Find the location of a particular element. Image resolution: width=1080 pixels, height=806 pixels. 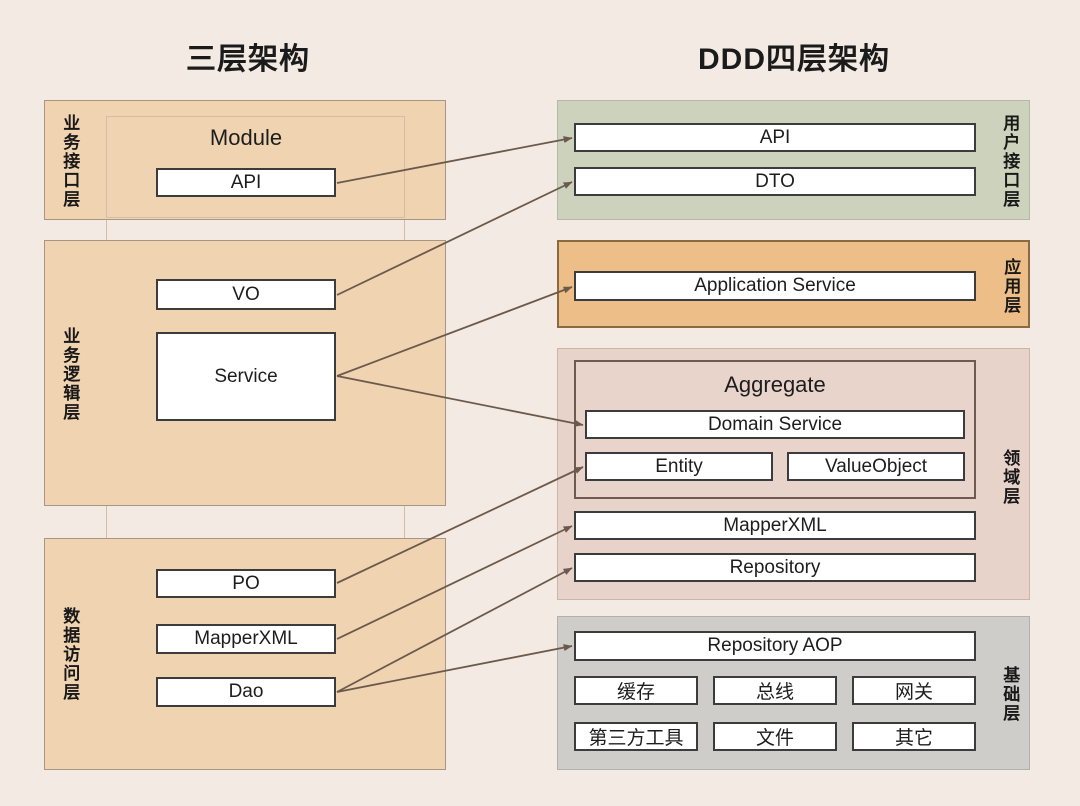

left-item-mapperxml: MapperXML is located at coordinates (246, 639).